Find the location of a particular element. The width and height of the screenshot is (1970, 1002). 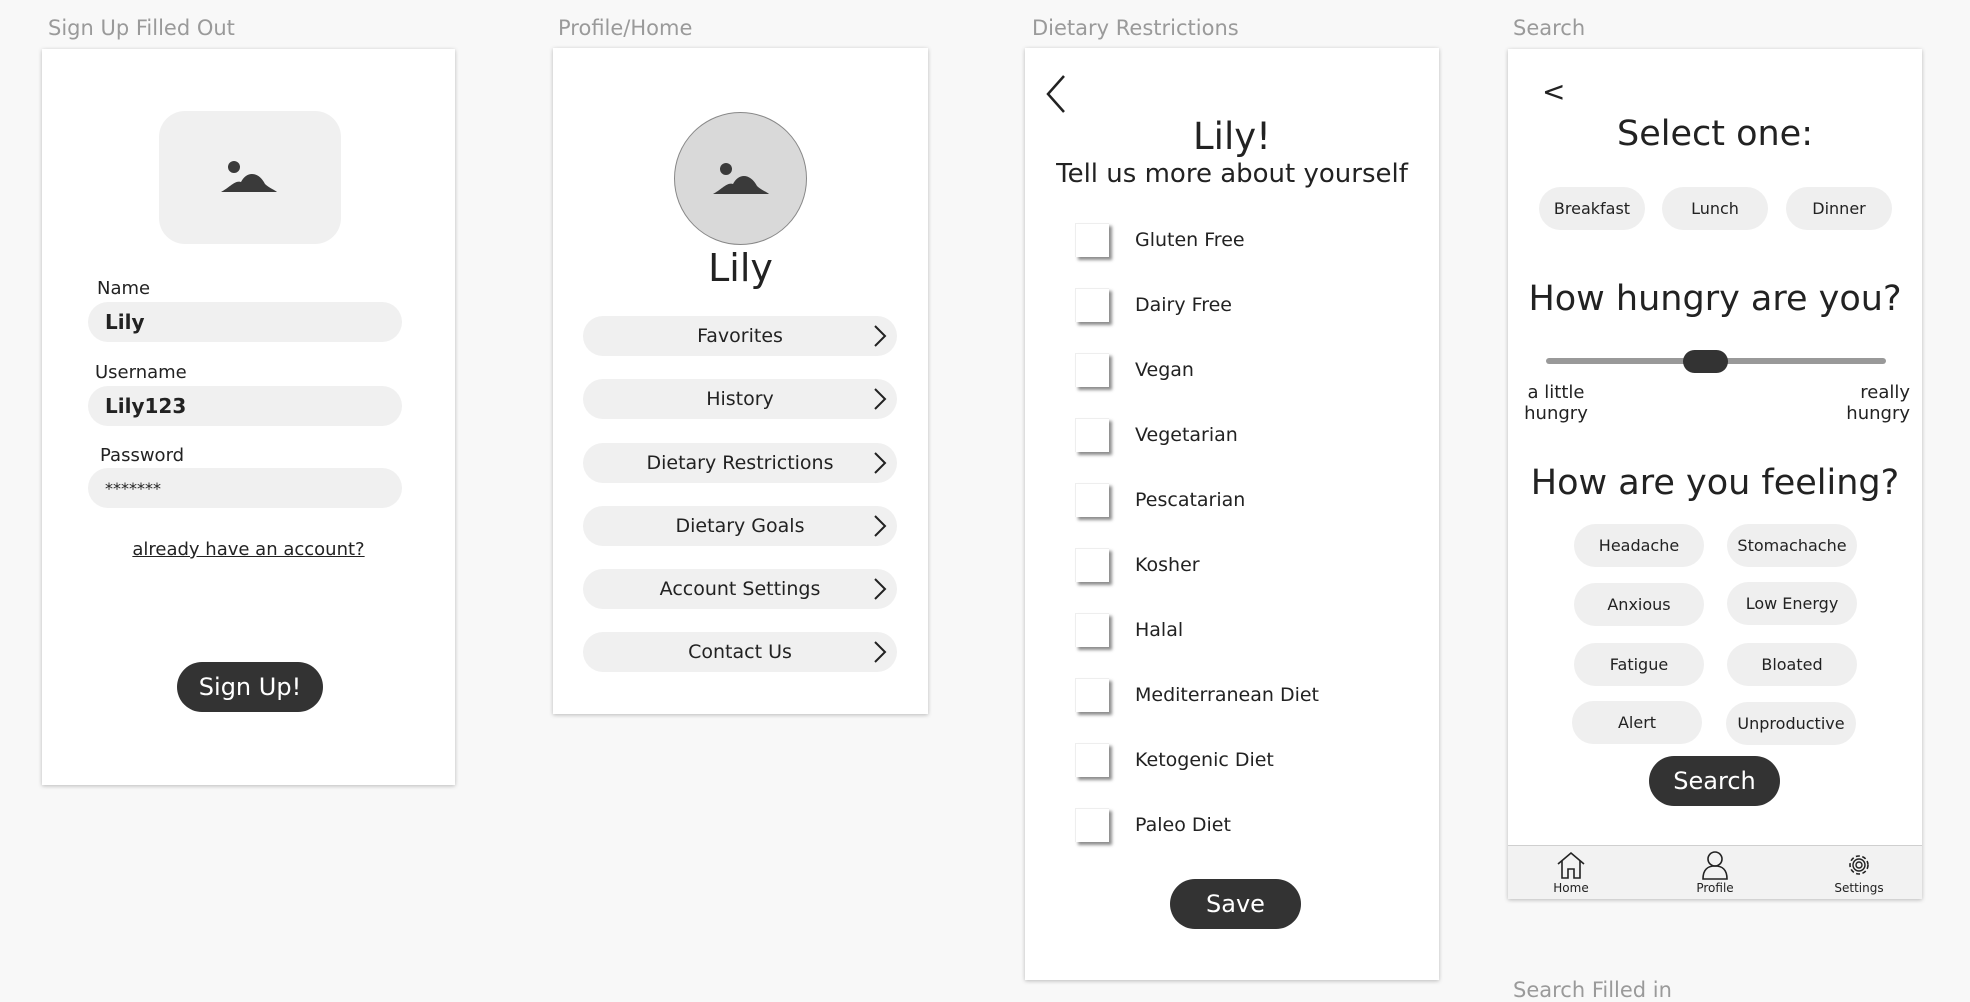

password-field: ******* is located at coordinates (245, 488).